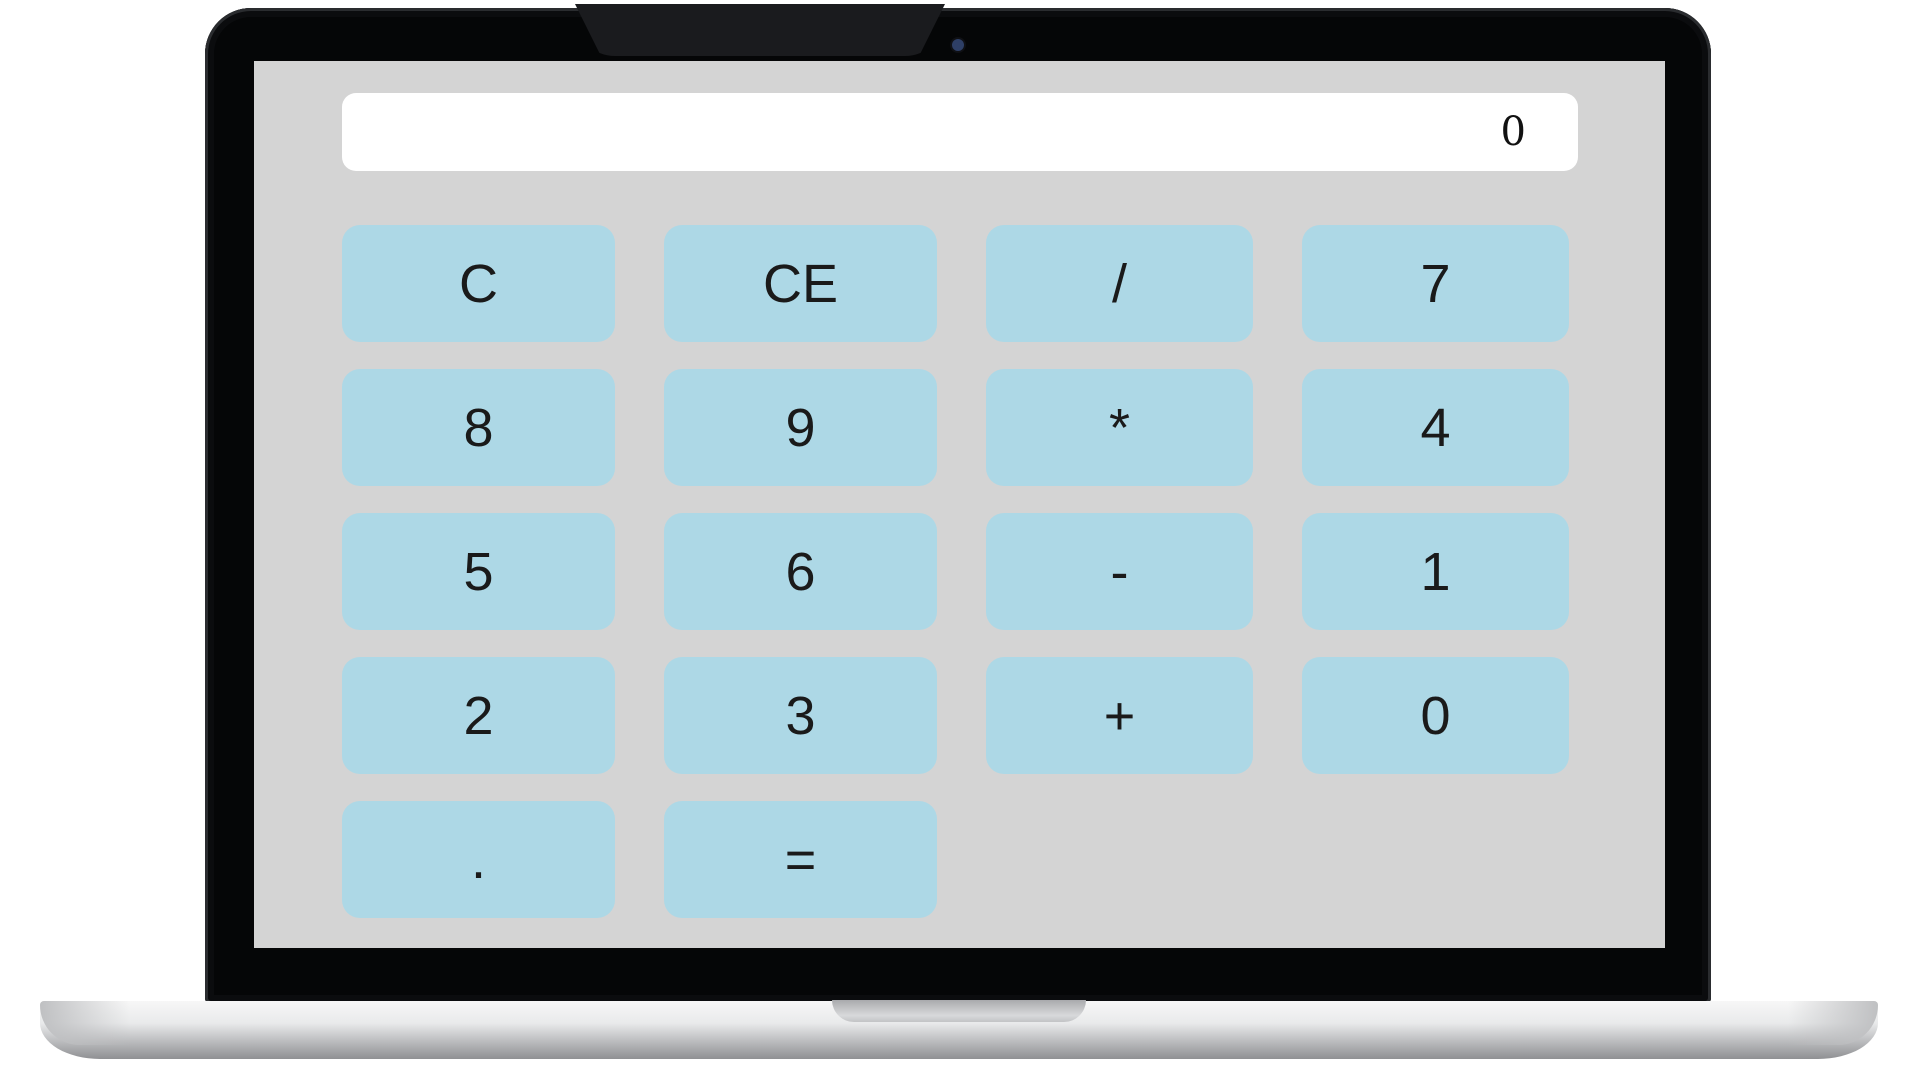 Image resolution: width=1920 pixels, height=1080 pixels. I want to click on clear-button: C, so click(478, 283).